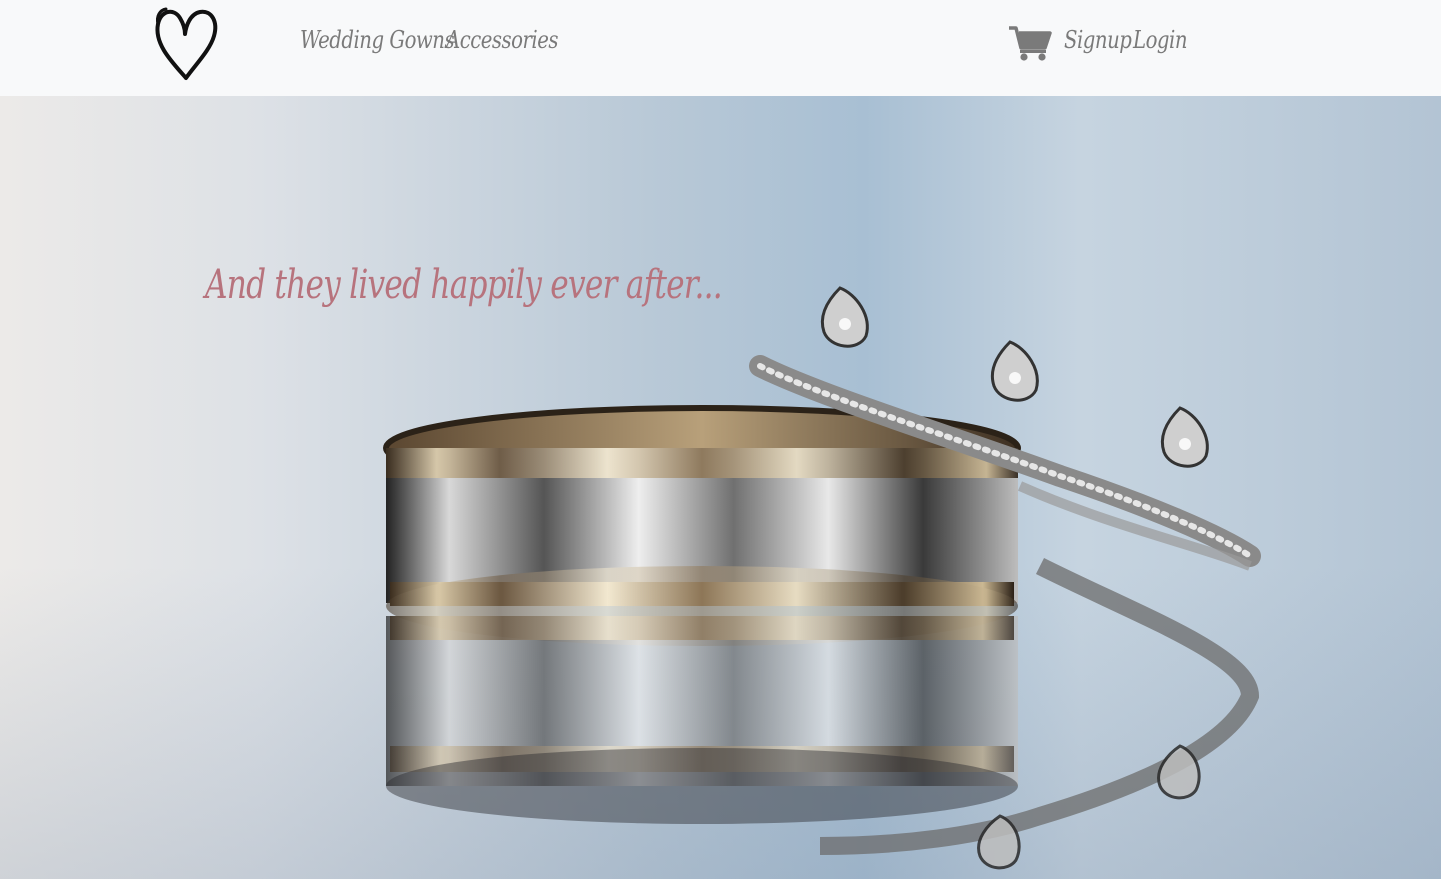  Describe the element at coordinates (502, 40) in the screenshot. I see `nav-accessories: Accessories` at that location.